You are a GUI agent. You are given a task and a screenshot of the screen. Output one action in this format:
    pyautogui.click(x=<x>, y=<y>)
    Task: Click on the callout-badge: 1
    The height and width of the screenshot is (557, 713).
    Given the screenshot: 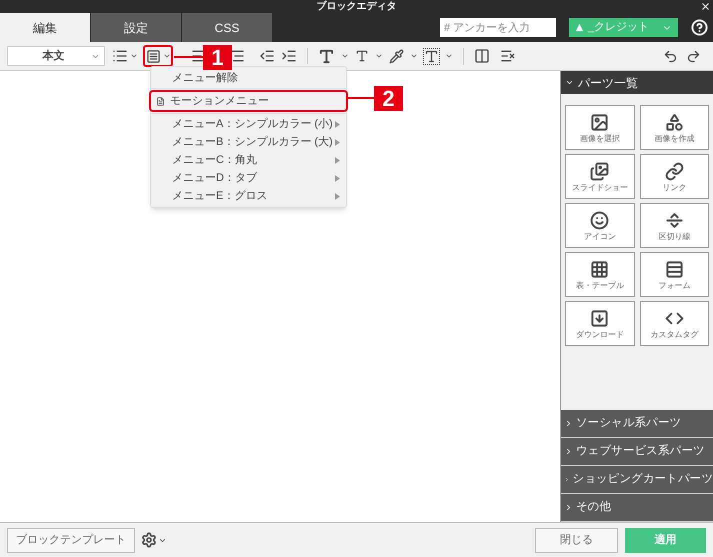 What is the action you would take?
    pyautogui.click(x=217, y=57)
    